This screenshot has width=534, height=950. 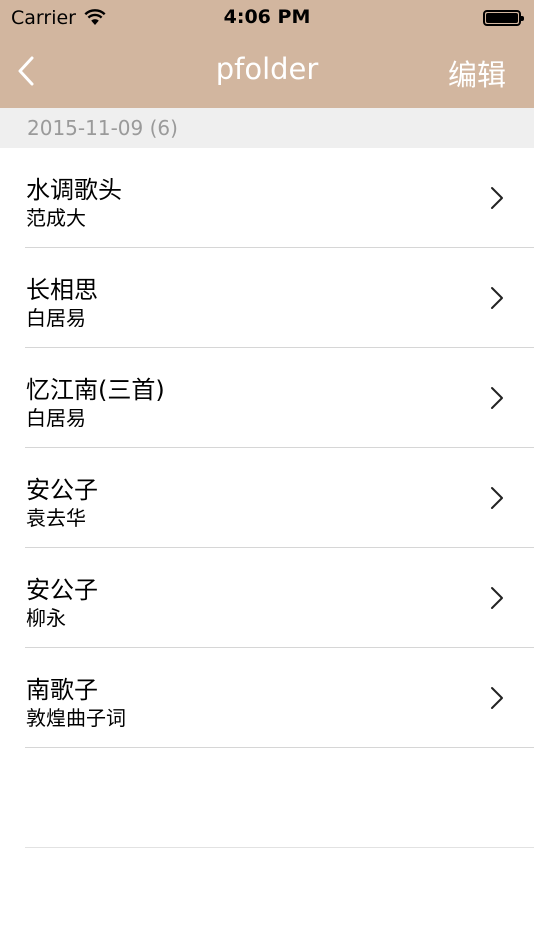 What do you see at coordinates (279, 198) in the screenshot?
I see `list-item: 水调歌头 范成大` at bounding box center [279, 198].